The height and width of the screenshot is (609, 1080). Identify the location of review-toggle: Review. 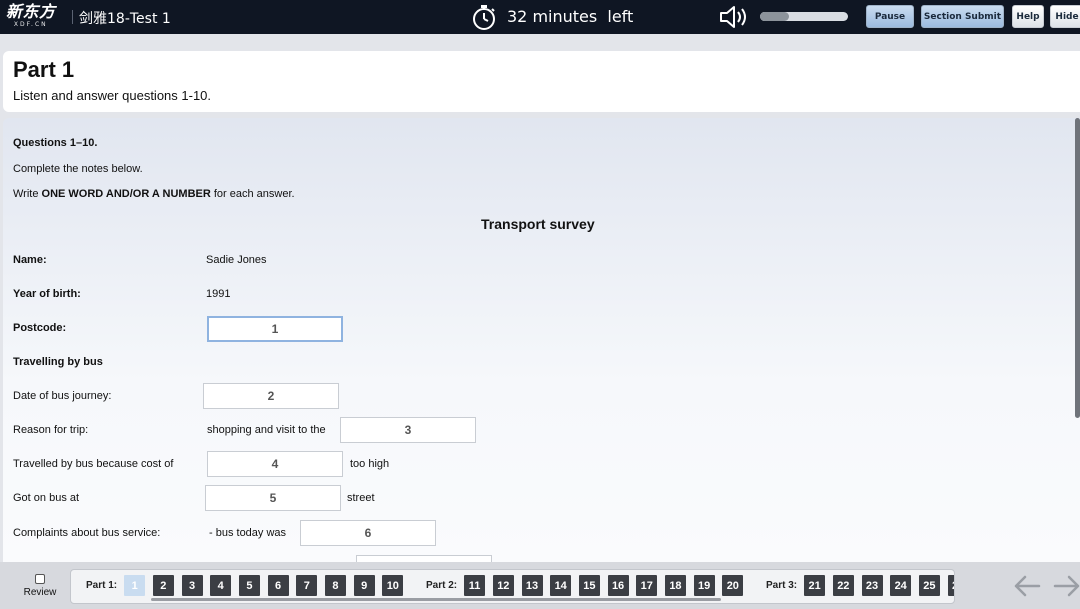
(40, 586).